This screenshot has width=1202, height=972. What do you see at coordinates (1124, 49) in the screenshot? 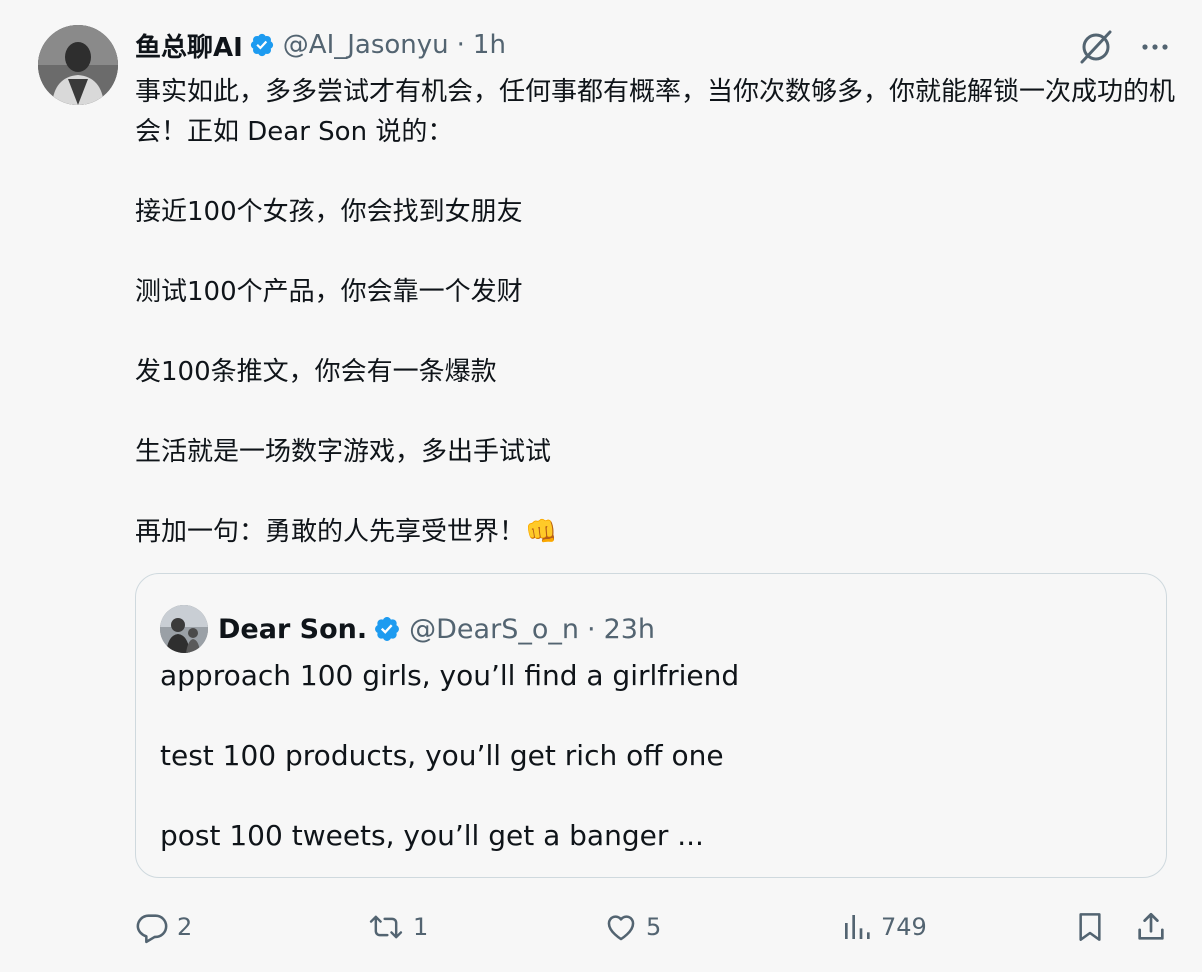
I see `tweet-top-actions` at bounding box center [1124, 49].